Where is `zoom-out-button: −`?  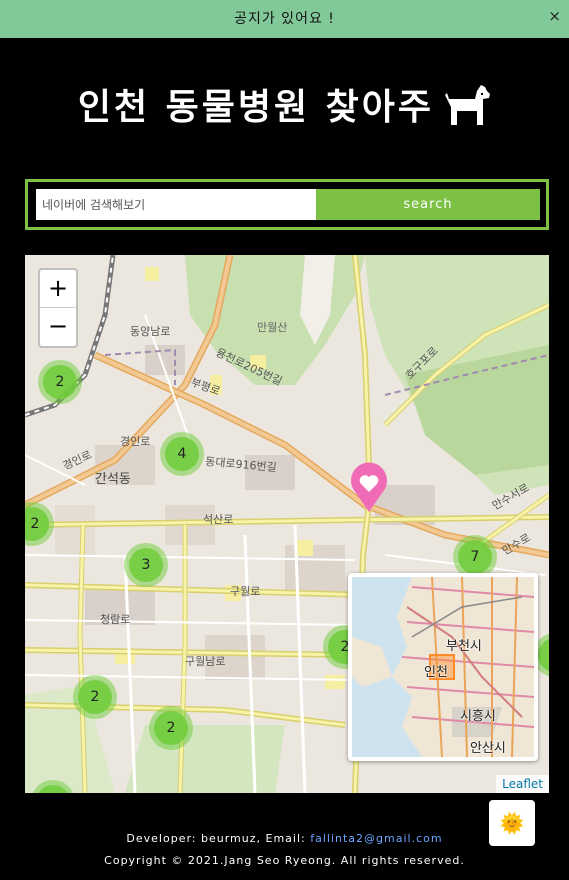
zoom-out-button: − is located at coordinates (58, 327).